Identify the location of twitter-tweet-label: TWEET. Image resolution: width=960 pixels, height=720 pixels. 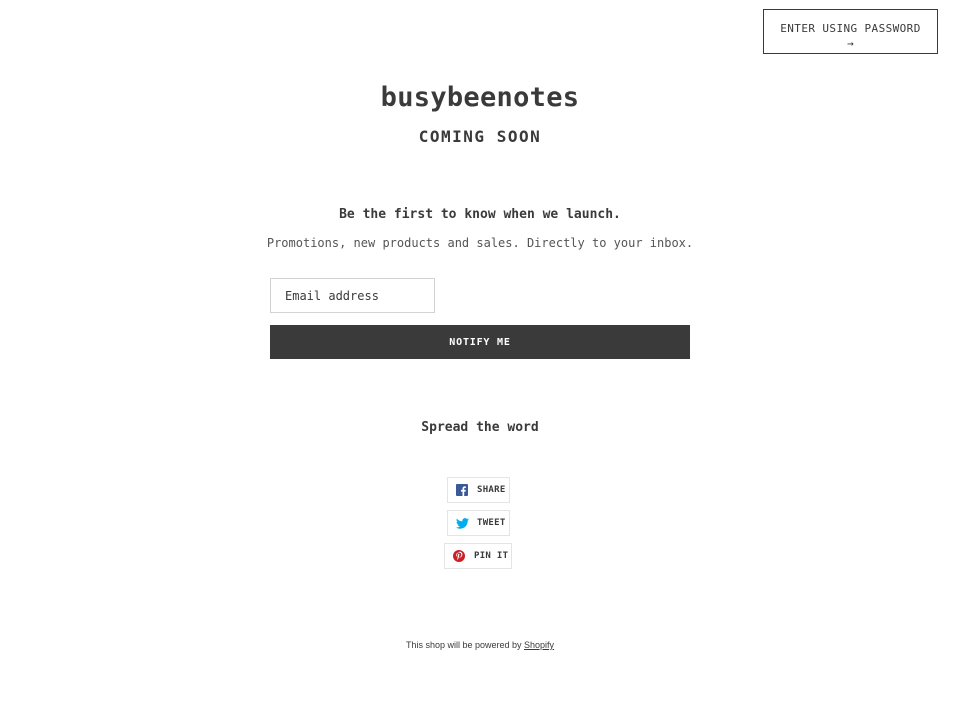
(491, 523).